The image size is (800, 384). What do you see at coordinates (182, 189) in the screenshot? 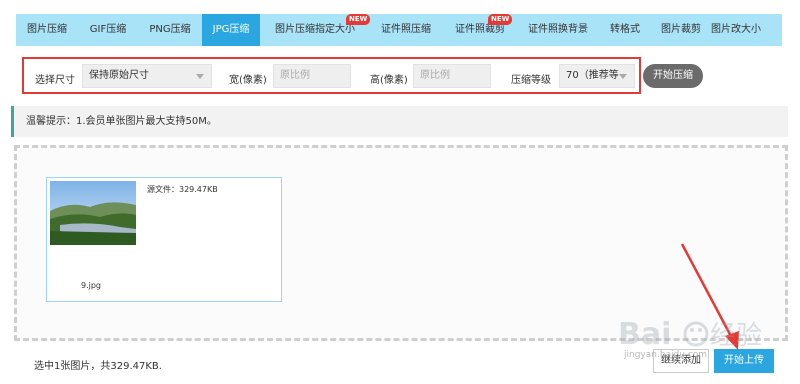
I see `source-file-size: 源文件：329.47KB` at bounding box center [182, 189].